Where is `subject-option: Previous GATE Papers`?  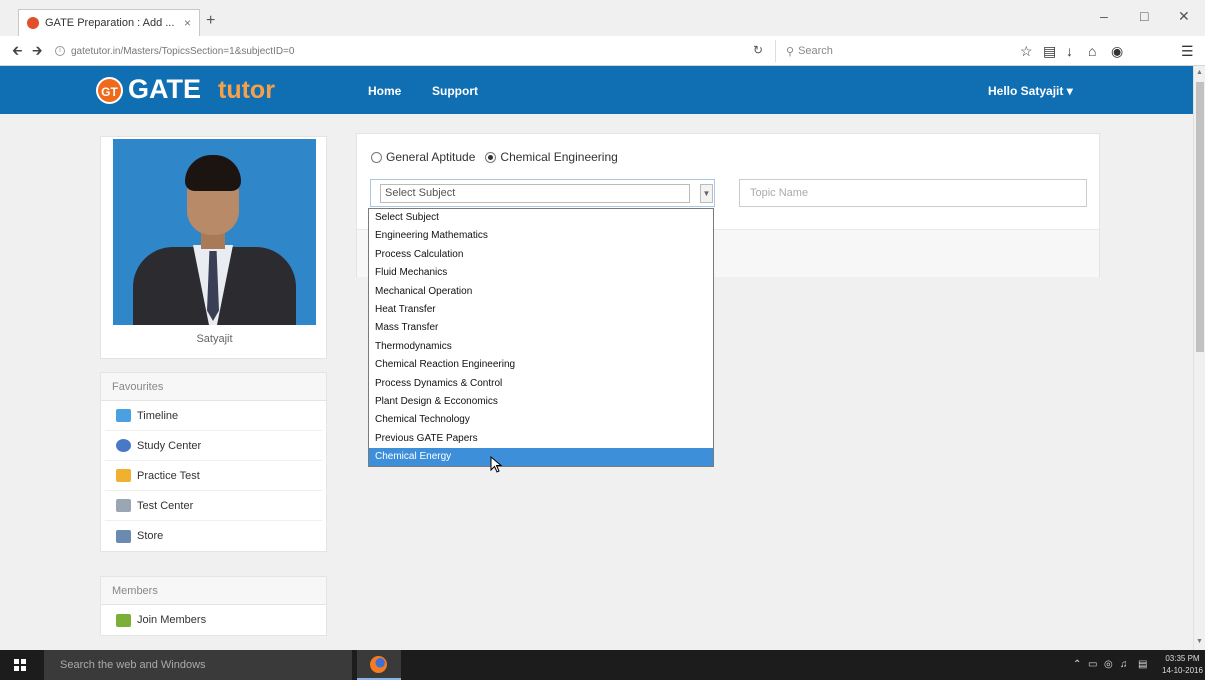
subject-option: Previous GATE Papers is located at coordinates (541, 439).